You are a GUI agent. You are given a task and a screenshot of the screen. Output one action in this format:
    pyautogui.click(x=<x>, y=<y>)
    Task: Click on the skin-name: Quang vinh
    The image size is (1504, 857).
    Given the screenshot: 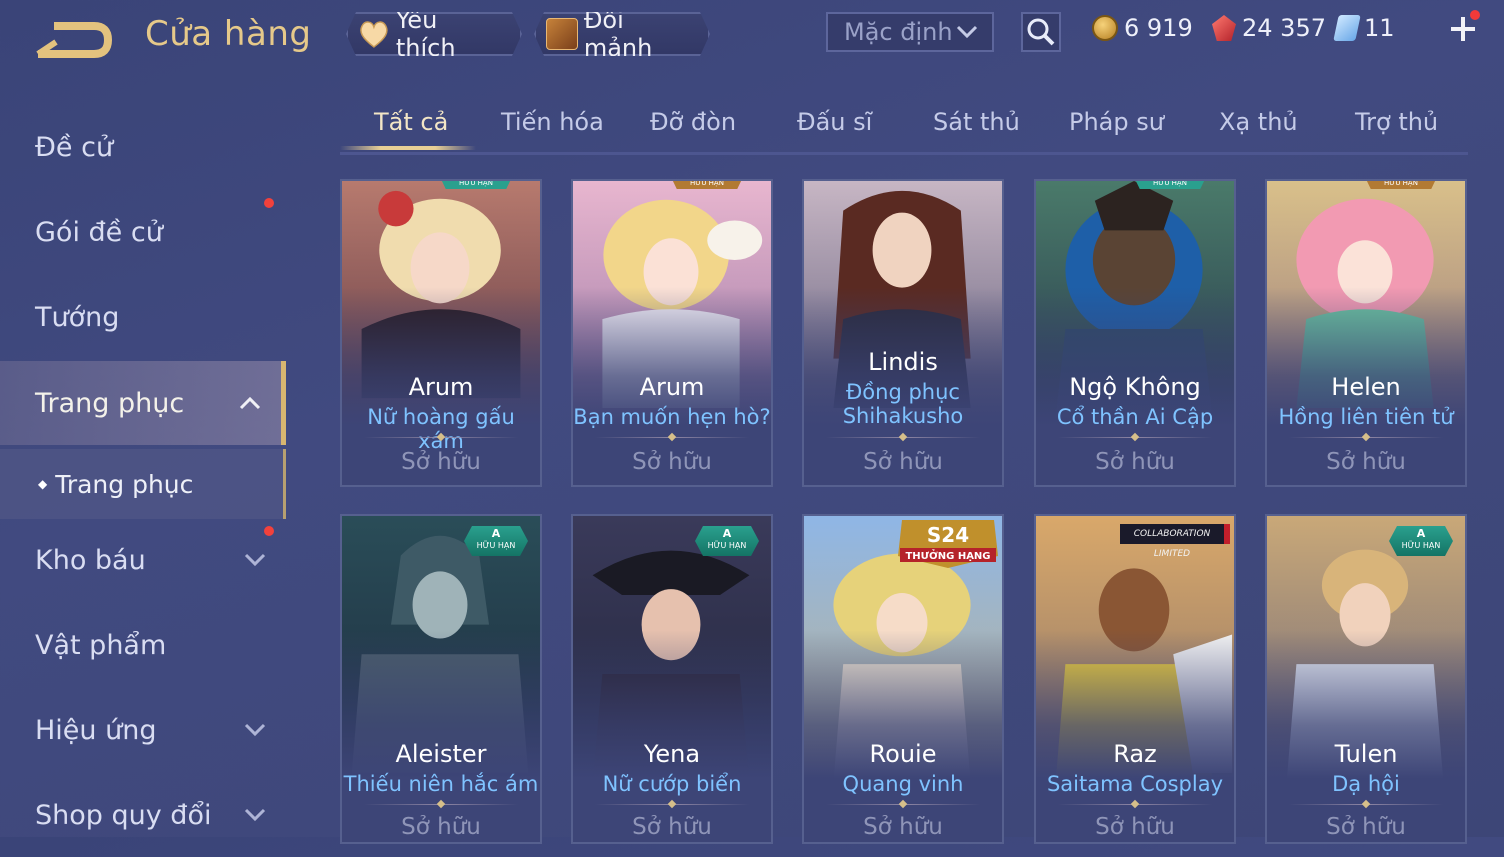 What is the action you would take?
    pyautogui.click(x=903, y=784)
    